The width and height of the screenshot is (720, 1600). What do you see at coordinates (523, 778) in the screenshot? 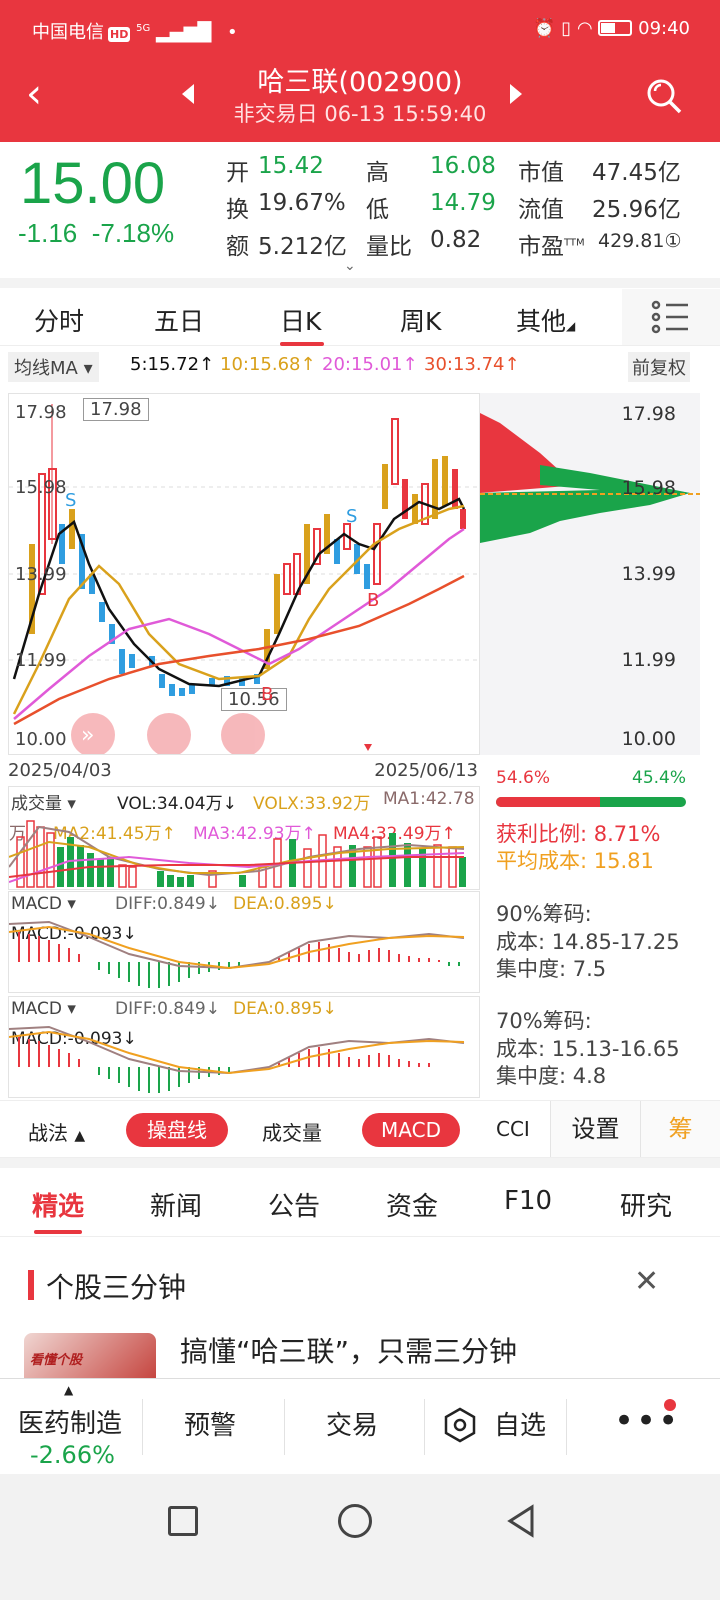
I see `profit-percent: 54.6%` at bounding box center [523, 778].